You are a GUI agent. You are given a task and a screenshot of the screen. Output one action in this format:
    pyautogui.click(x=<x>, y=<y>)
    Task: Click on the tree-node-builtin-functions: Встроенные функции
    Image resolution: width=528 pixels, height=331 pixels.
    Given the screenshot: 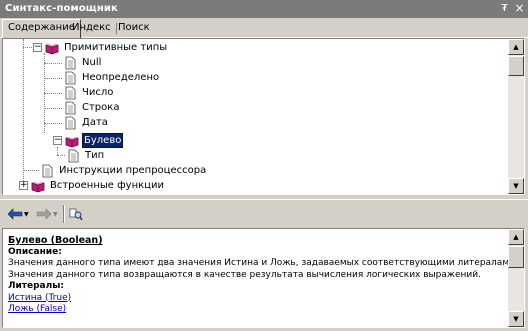 What is the action you would take?
    pyautogui.click(x=98, y=185)
    